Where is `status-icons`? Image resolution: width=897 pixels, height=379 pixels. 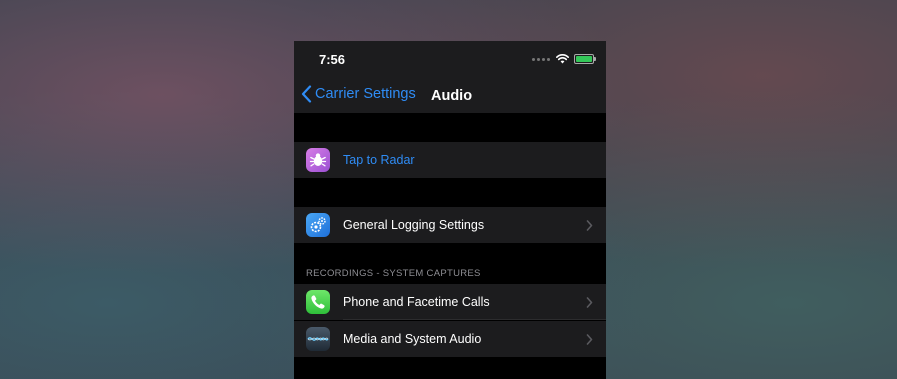 status-icons is located at coordinates (564, 59).